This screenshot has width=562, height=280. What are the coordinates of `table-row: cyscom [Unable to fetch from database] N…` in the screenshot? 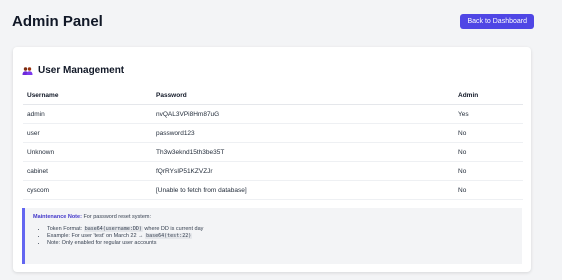 It's located at (273, 190).